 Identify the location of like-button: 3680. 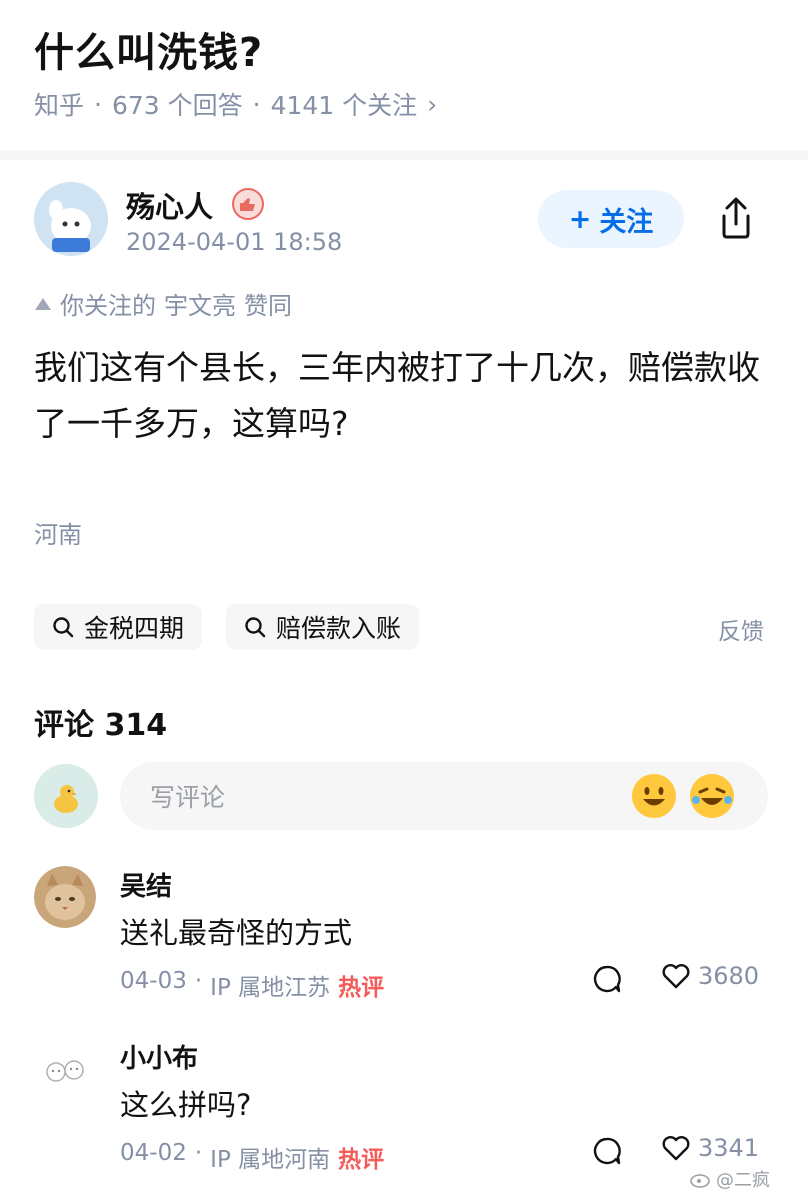
(710, 976).